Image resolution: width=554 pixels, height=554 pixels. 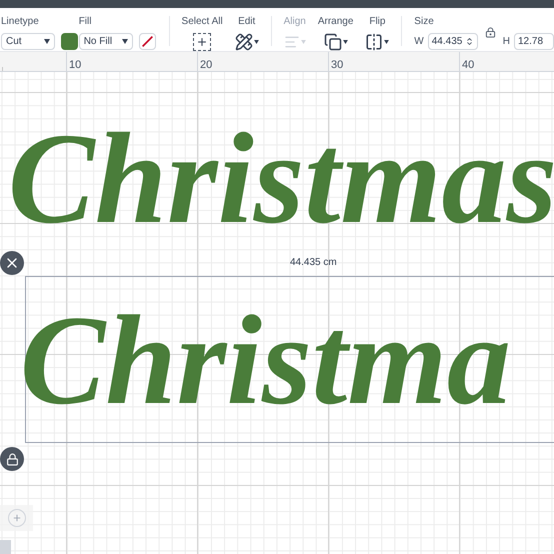 I want to click on close-button, so click(x=12, y=263).